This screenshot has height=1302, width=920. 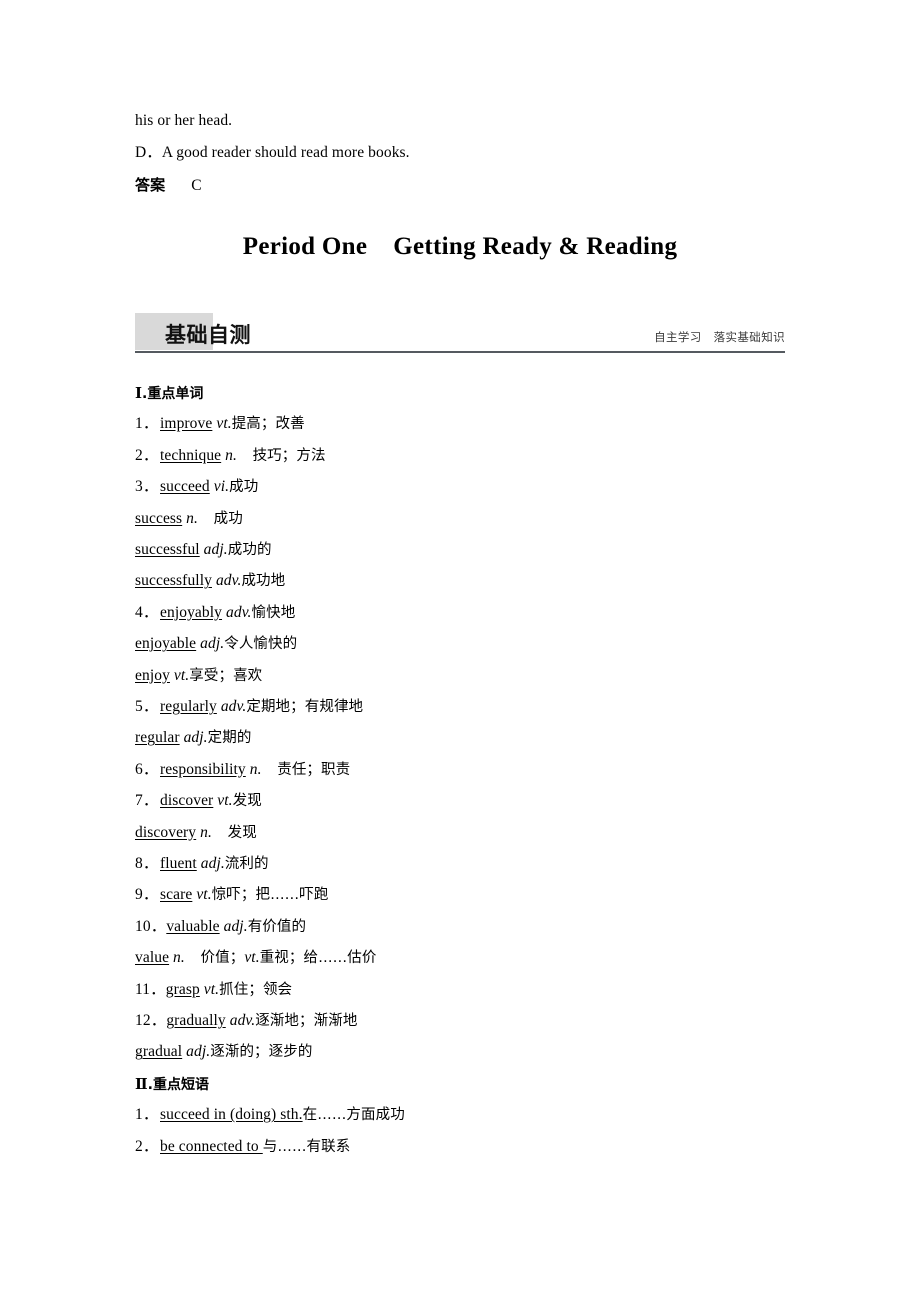 What do you see at coordinates (147, 863) in the screenshot?
I see `entry-number: 8．` at bounding box center [147, 863].